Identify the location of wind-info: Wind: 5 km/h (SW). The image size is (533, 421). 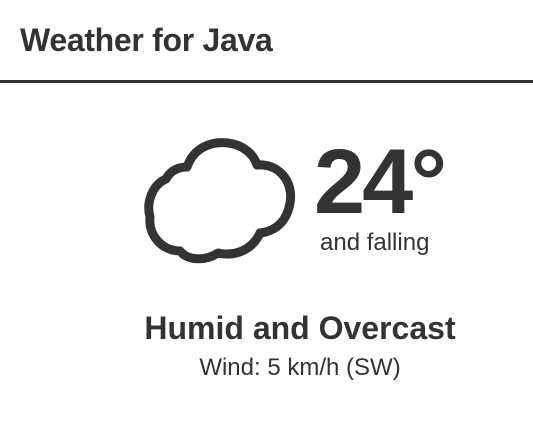
(266, 368).